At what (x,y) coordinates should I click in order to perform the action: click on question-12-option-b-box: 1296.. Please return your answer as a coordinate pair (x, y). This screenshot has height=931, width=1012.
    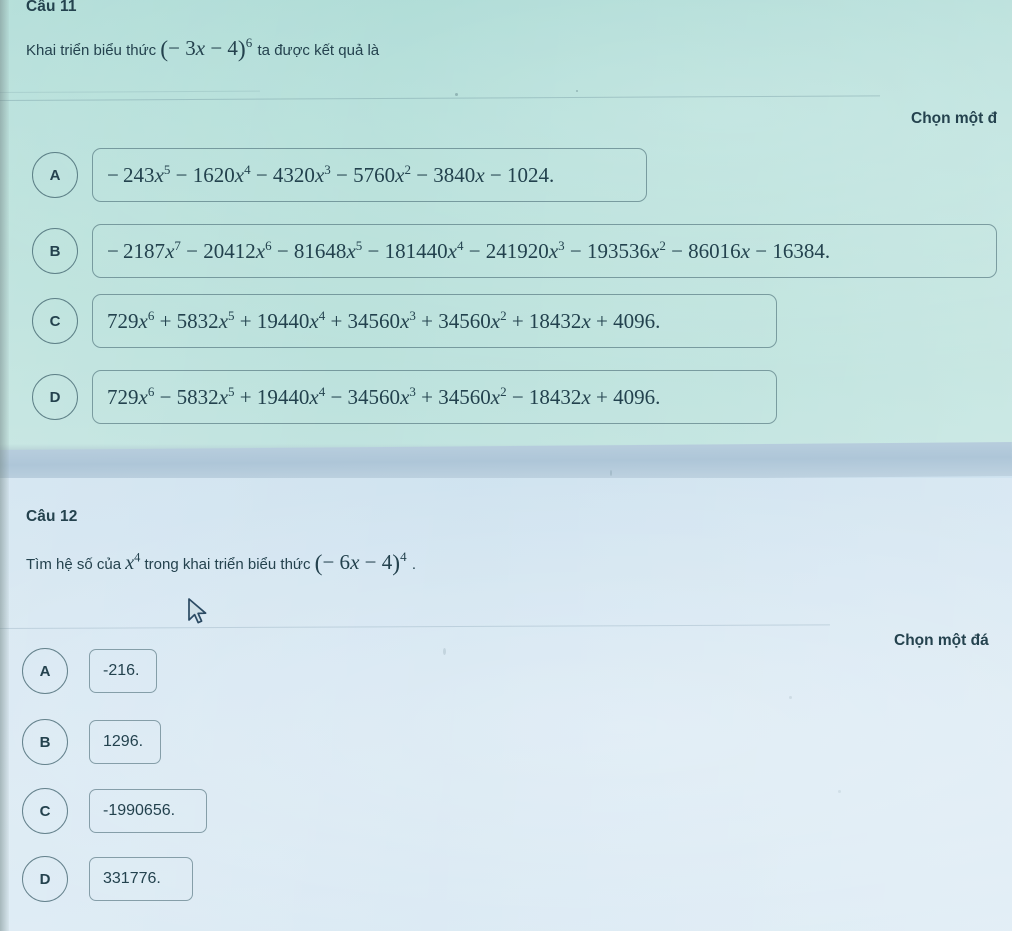
    Looking at the image, I should click on (125, 742).